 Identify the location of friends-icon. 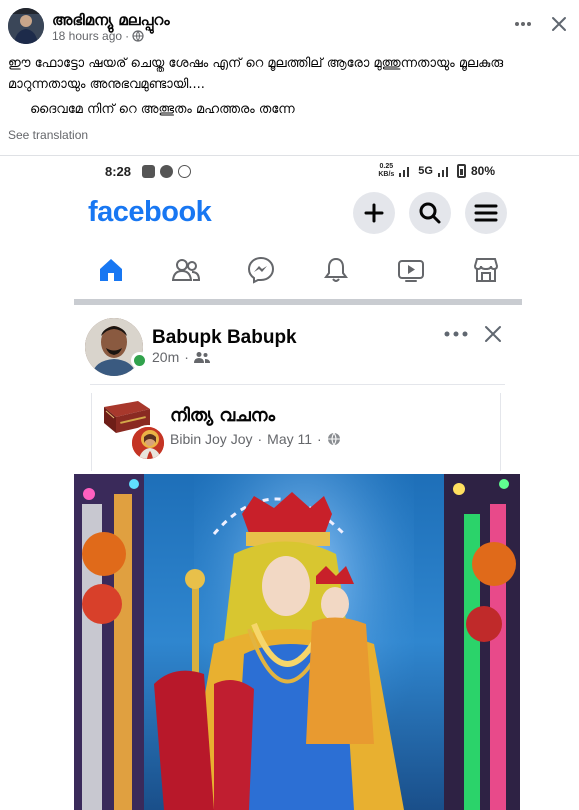
(186, 270).